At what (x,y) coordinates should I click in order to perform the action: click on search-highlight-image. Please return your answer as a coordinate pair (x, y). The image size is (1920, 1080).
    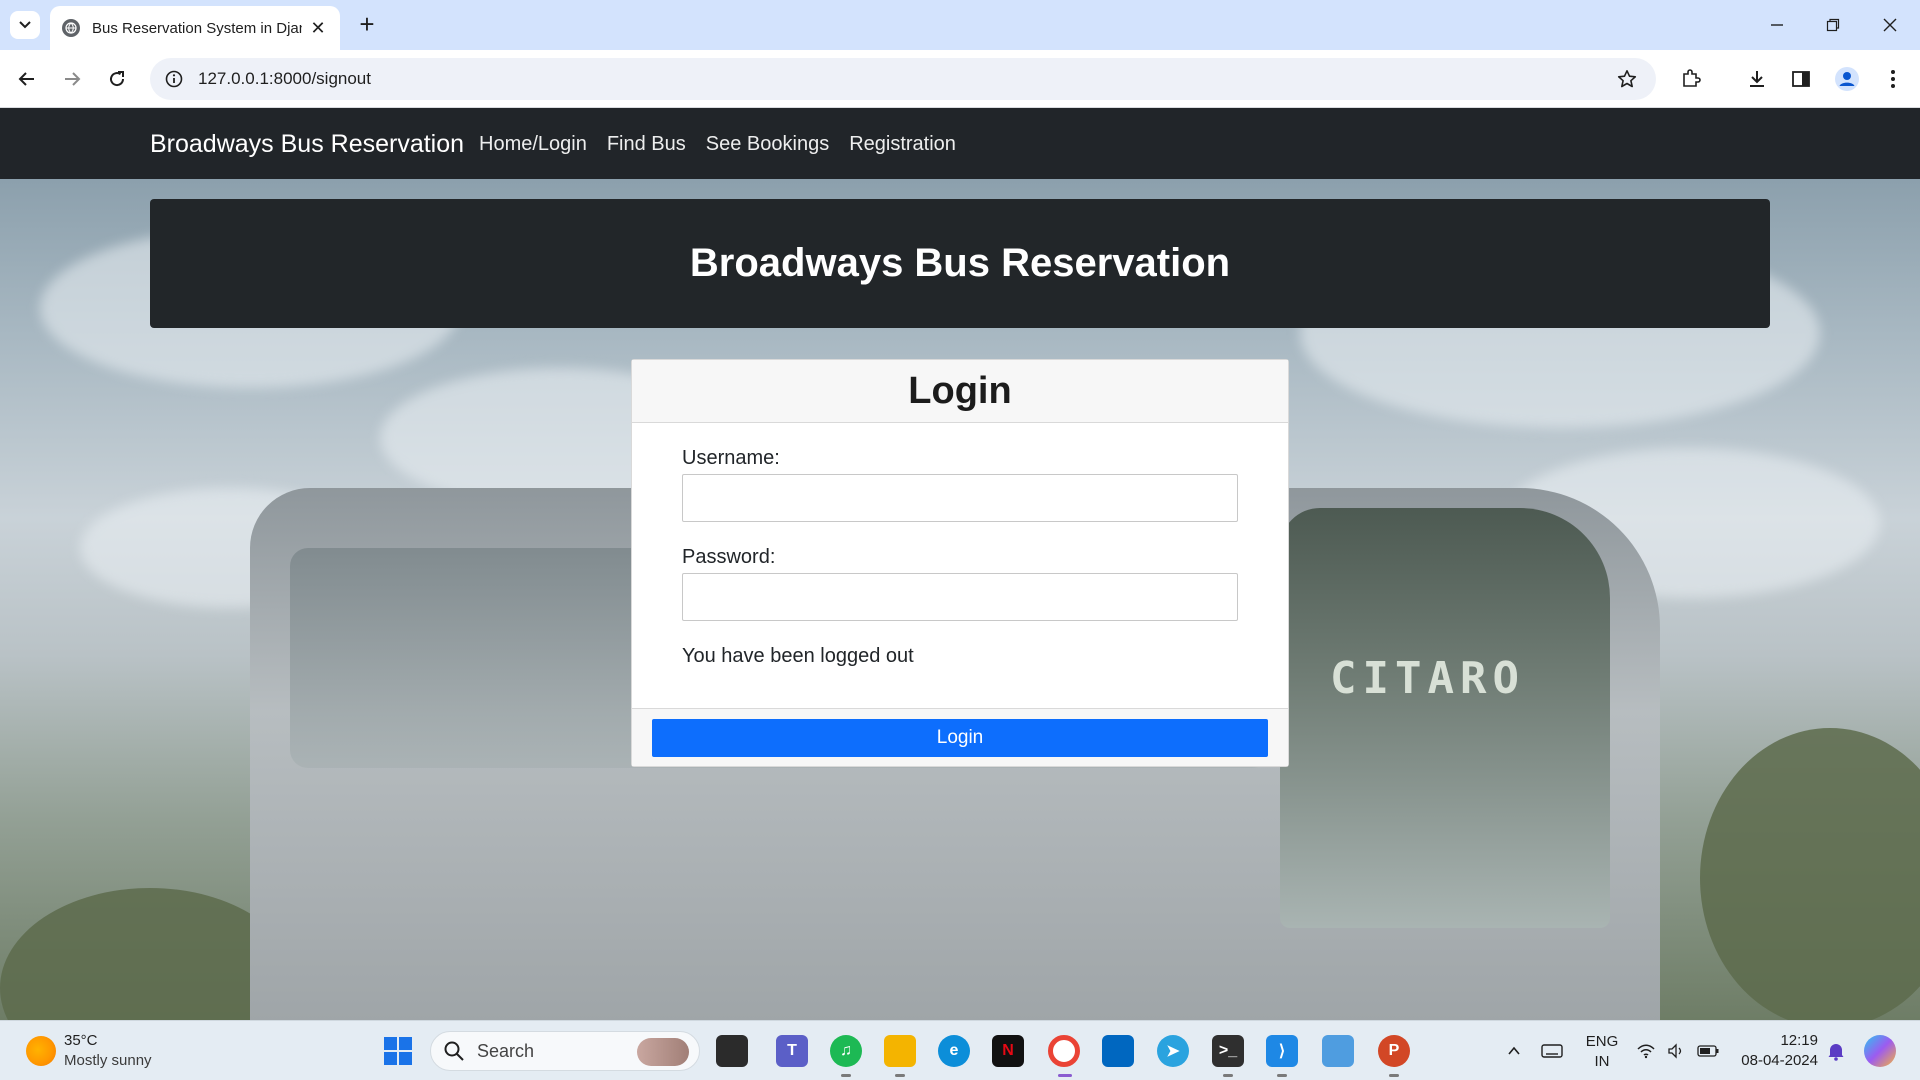
    Looking at the image, I should click on (663, 1052).